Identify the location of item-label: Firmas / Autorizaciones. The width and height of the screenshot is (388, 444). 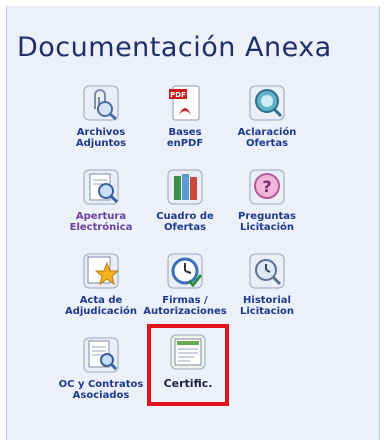
(185, 306).